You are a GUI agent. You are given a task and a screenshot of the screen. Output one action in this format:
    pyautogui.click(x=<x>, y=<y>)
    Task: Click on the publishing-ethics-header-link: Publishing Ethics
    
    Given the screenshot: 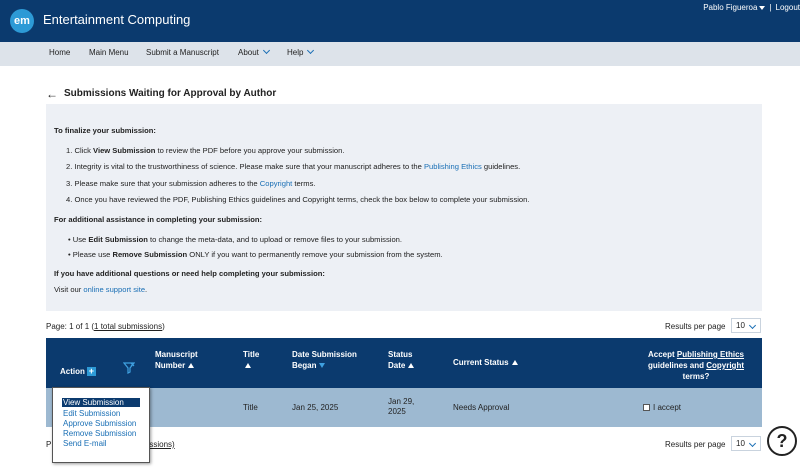 What is the action you would take?
    pyautogui.click(x=710, y=354)
    